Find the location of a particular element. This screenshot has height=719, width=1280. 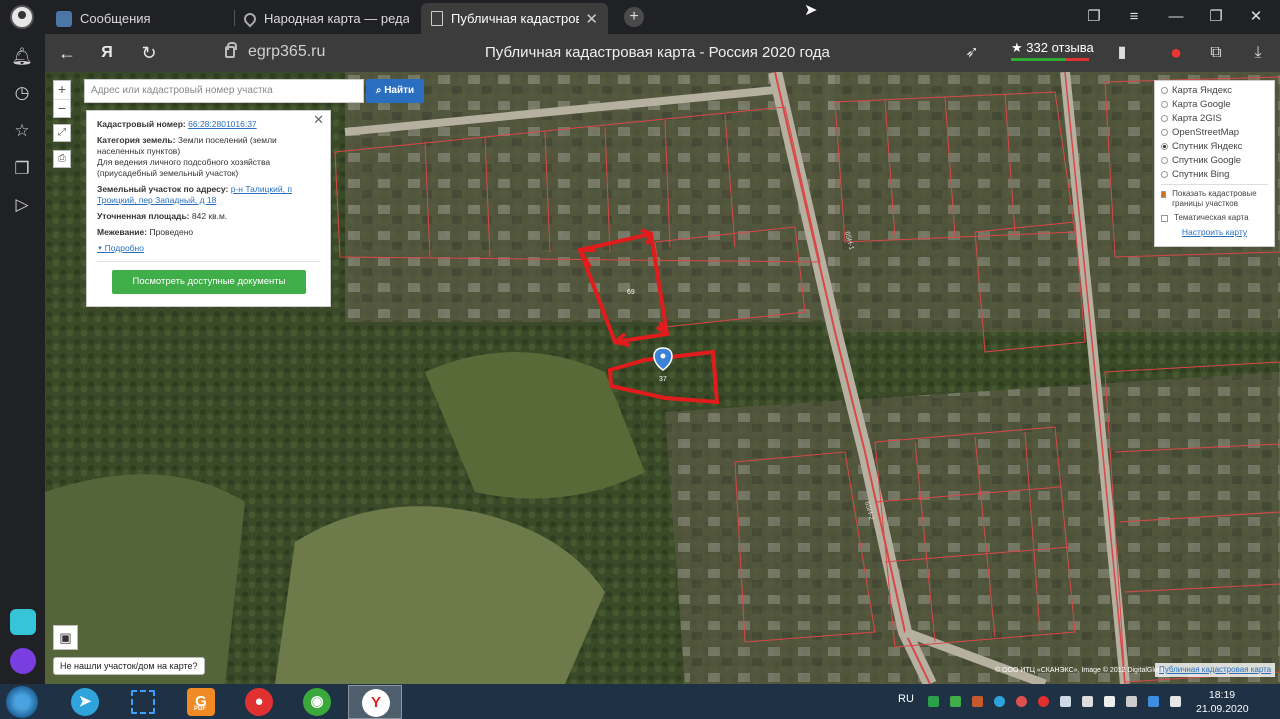

network-icon is located at coordinates (1131, 701).